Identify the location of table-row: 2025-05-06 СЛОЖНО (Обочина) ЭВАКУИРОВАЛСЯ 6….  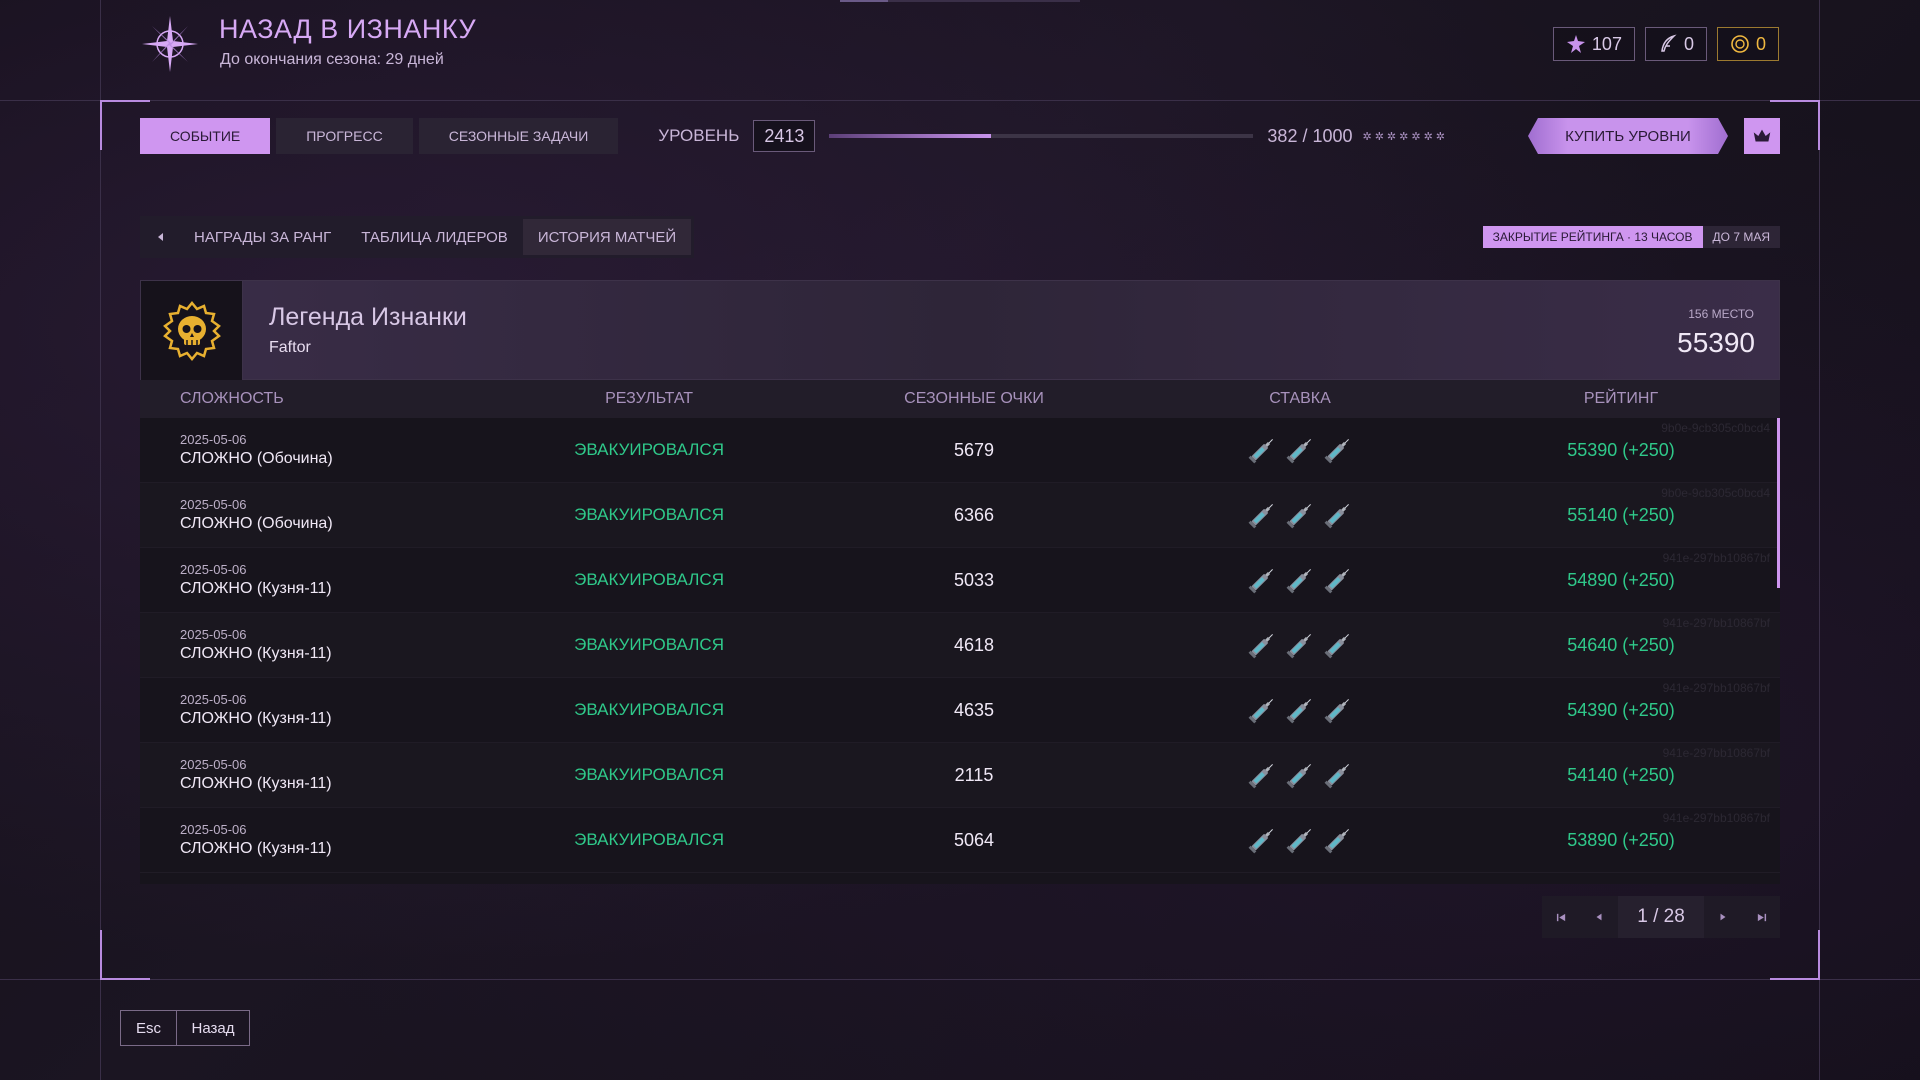
(960, 515).